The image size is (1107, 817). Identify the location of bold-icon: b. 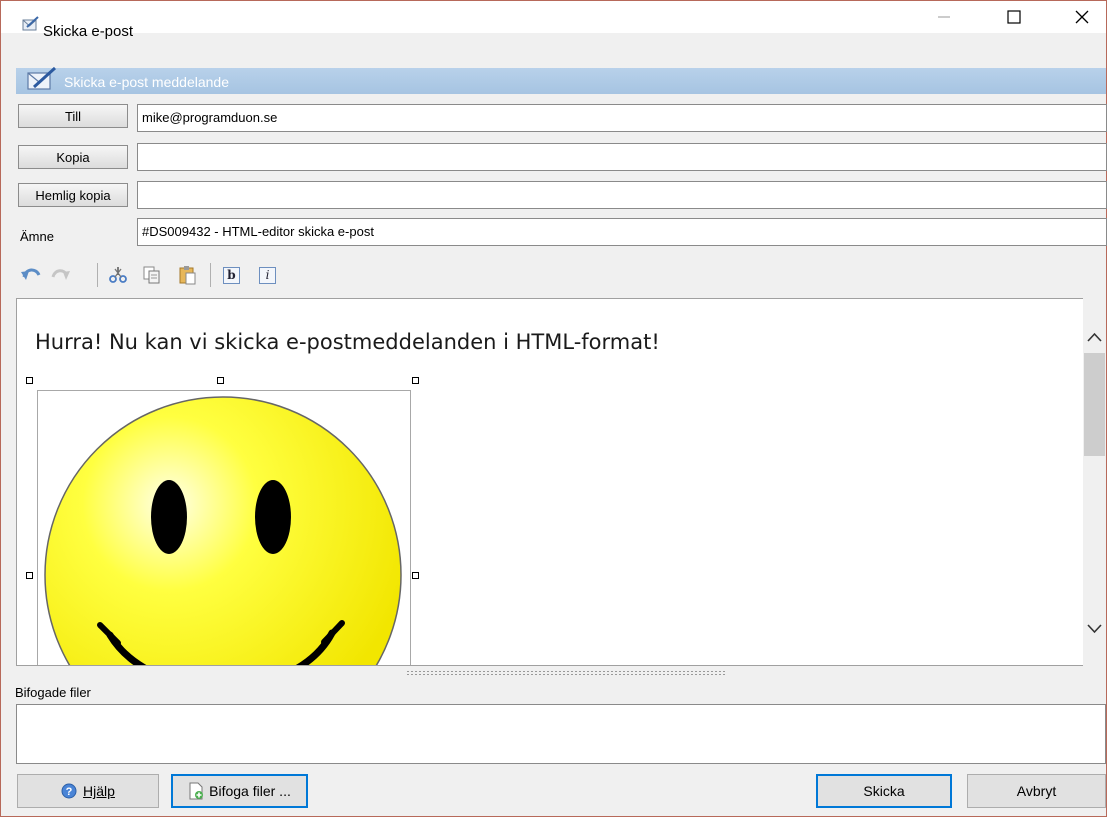
(231, 275).